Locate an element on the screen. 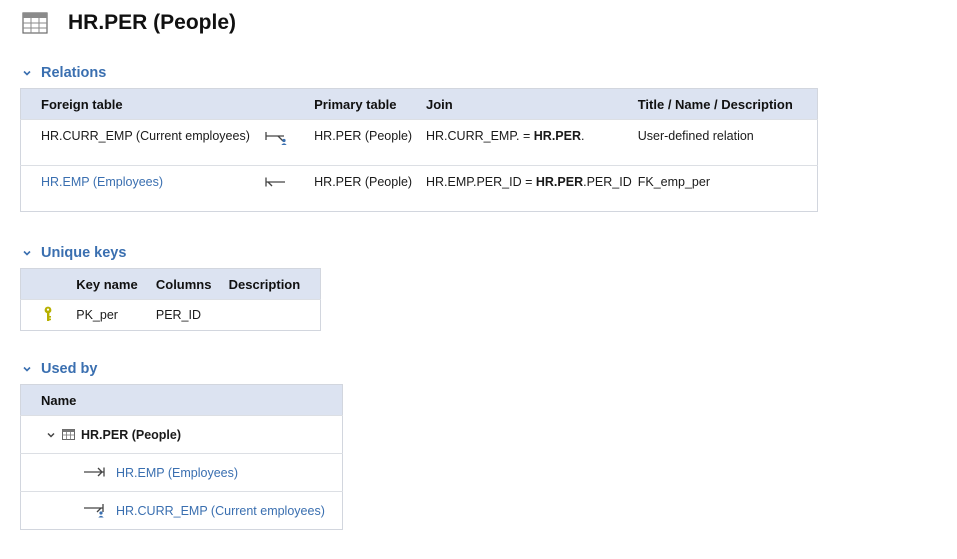 The width and height of the screenshot is (957, 559). unique-keys-section-toggle: Unique keys is located at coordinates (74, 253).